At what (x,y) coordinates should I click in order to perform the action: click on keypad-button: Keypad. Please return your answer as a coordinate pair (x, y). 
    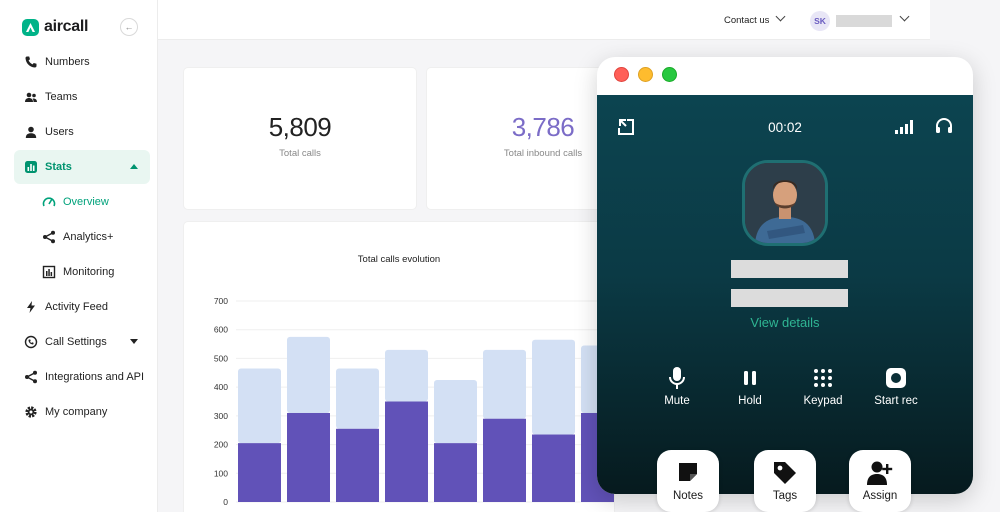
    Looking at the image, I should click on (823, 386).